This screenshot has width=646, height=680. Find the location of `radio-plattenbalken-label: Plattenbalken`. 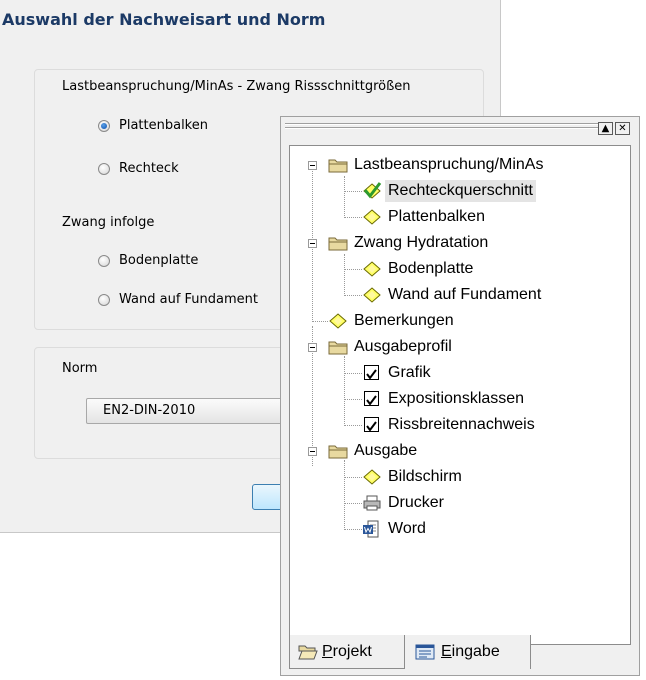

radio-plattenbalken-label: Plattenbalken is located at coordinates (163, 125).